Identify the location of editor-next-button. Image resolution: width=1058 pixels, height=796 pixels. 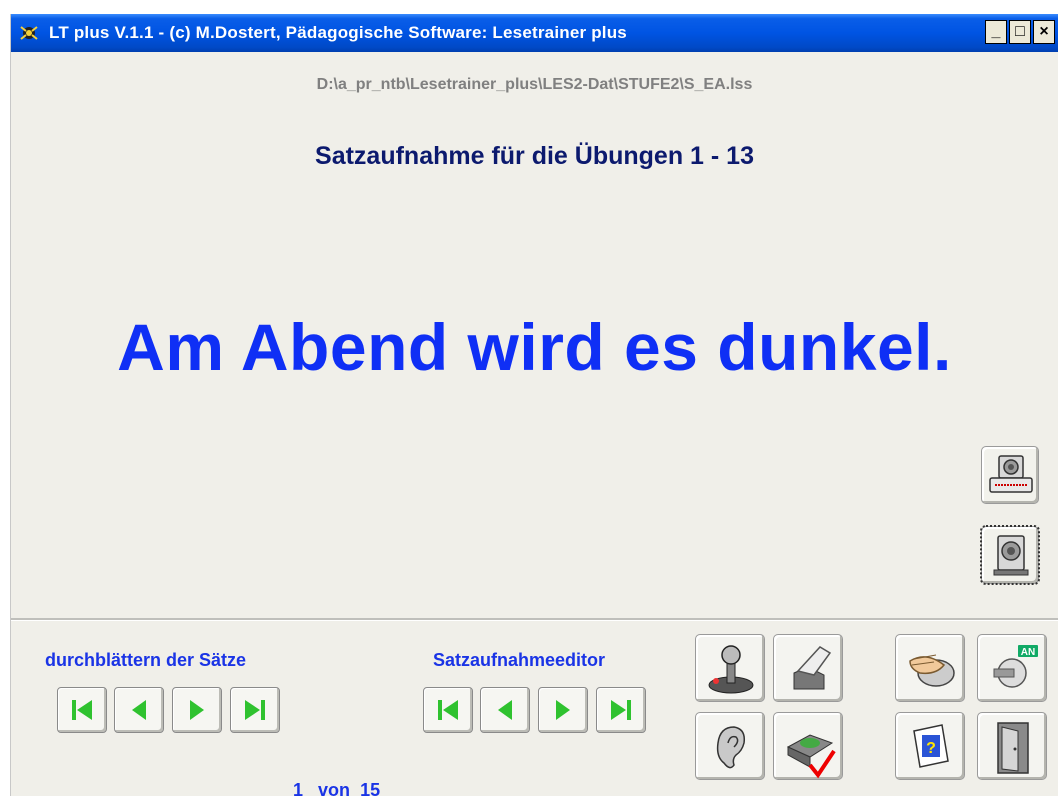
(563, 710).